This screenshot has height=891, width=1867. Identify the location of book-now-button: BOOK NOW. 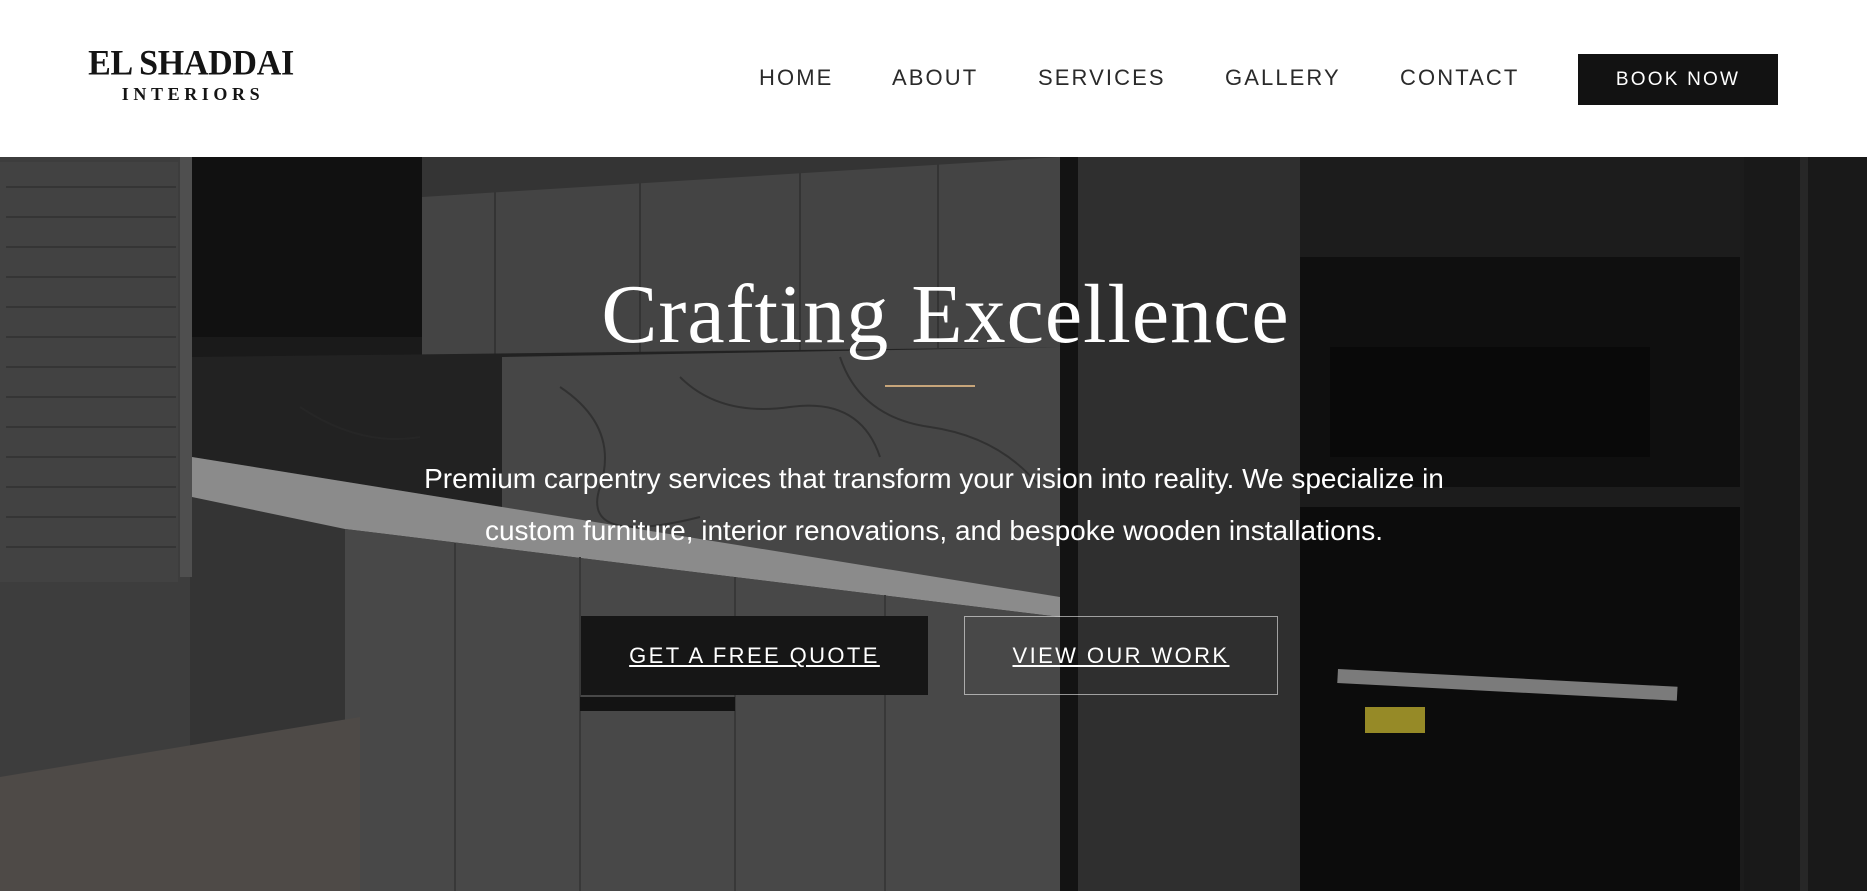
(1678, 79).